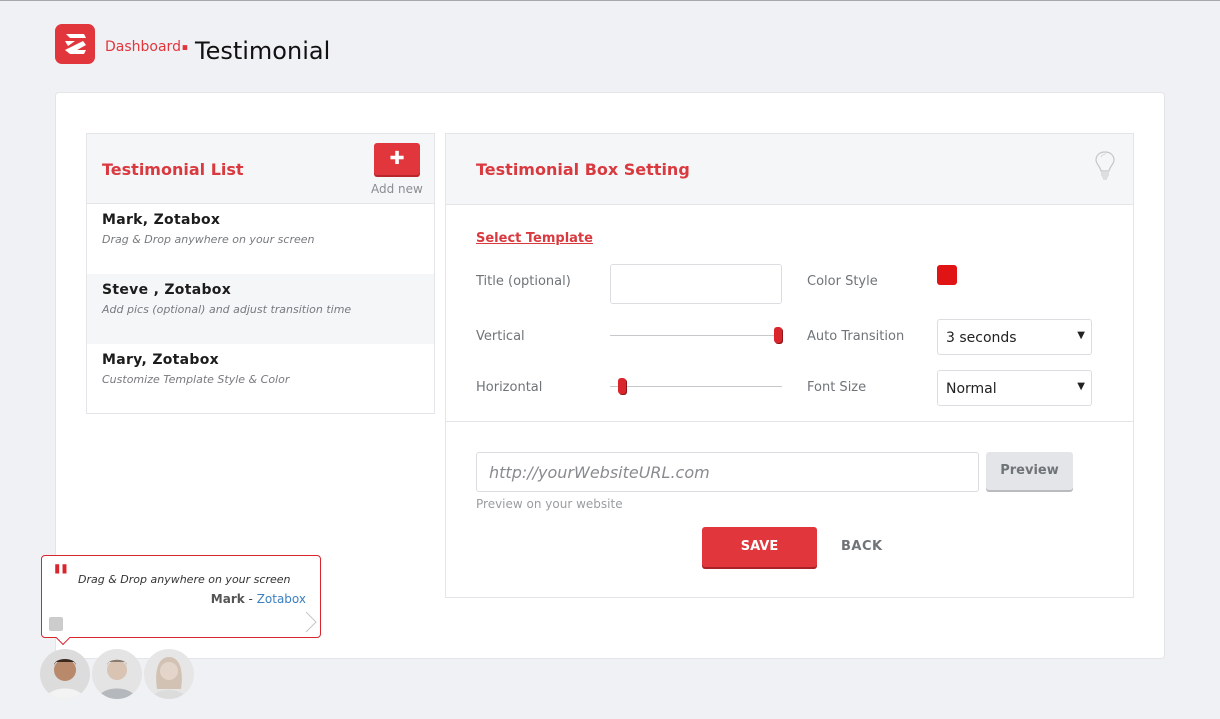 The height and width of the screenshot is (719, 1220). Describe the element at coordinates (208, 239) in the screenshot. I see `list-item-desc: Drag & Drop anywhere on your screen` at that location.